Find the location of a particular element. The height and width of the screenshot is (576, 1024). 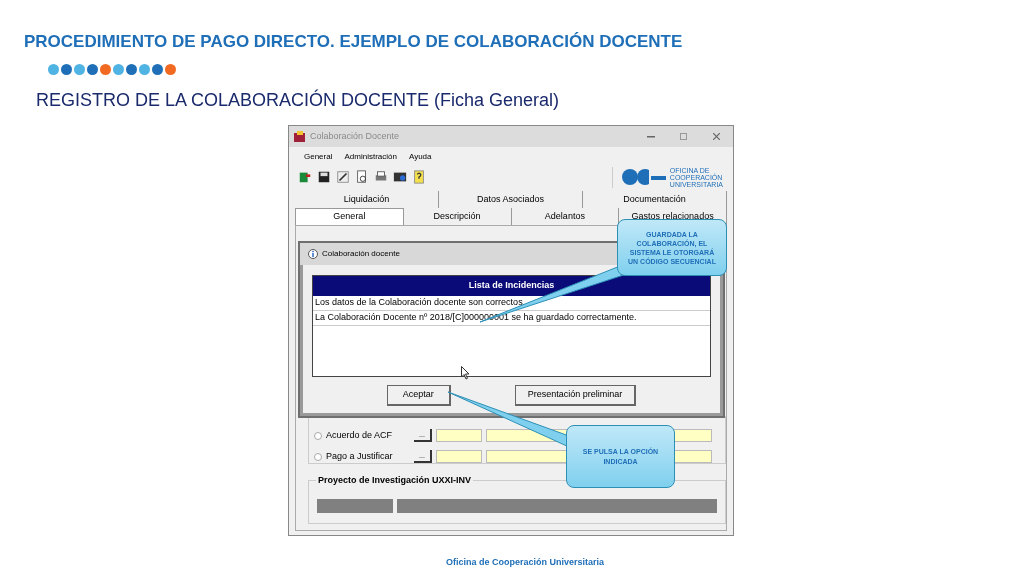

window-title: Colaboración Docente is located at coordinates (355, 136).